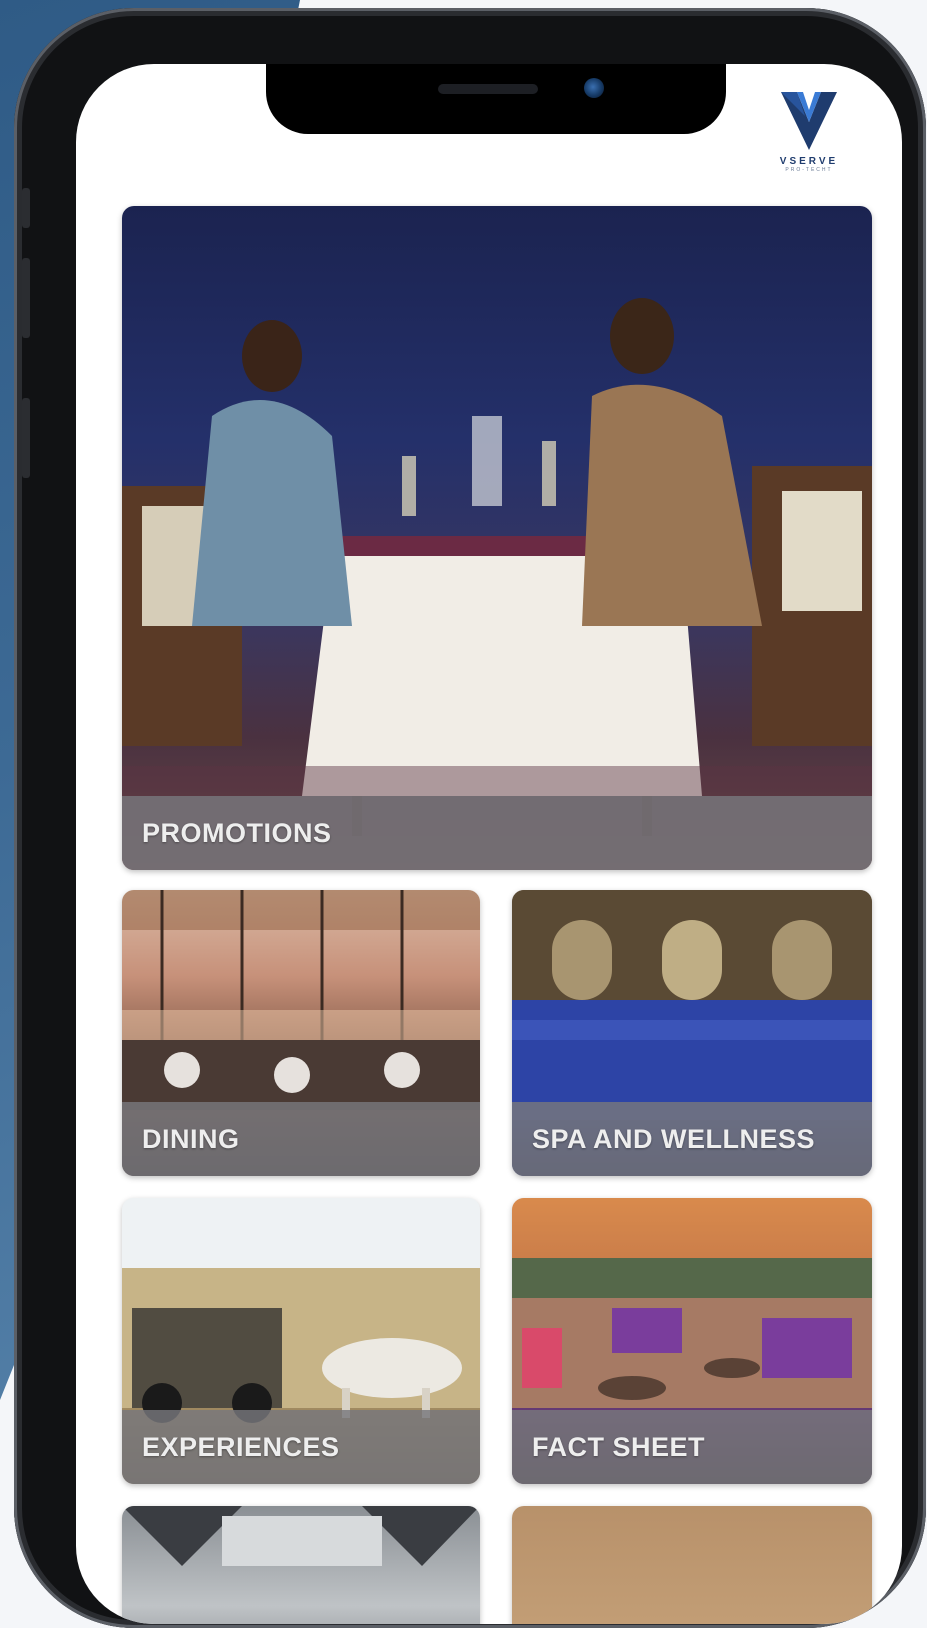 The width and height of the screenshot is (927, 1628). I want to click on partial-left-photo, so click(301, 1536).